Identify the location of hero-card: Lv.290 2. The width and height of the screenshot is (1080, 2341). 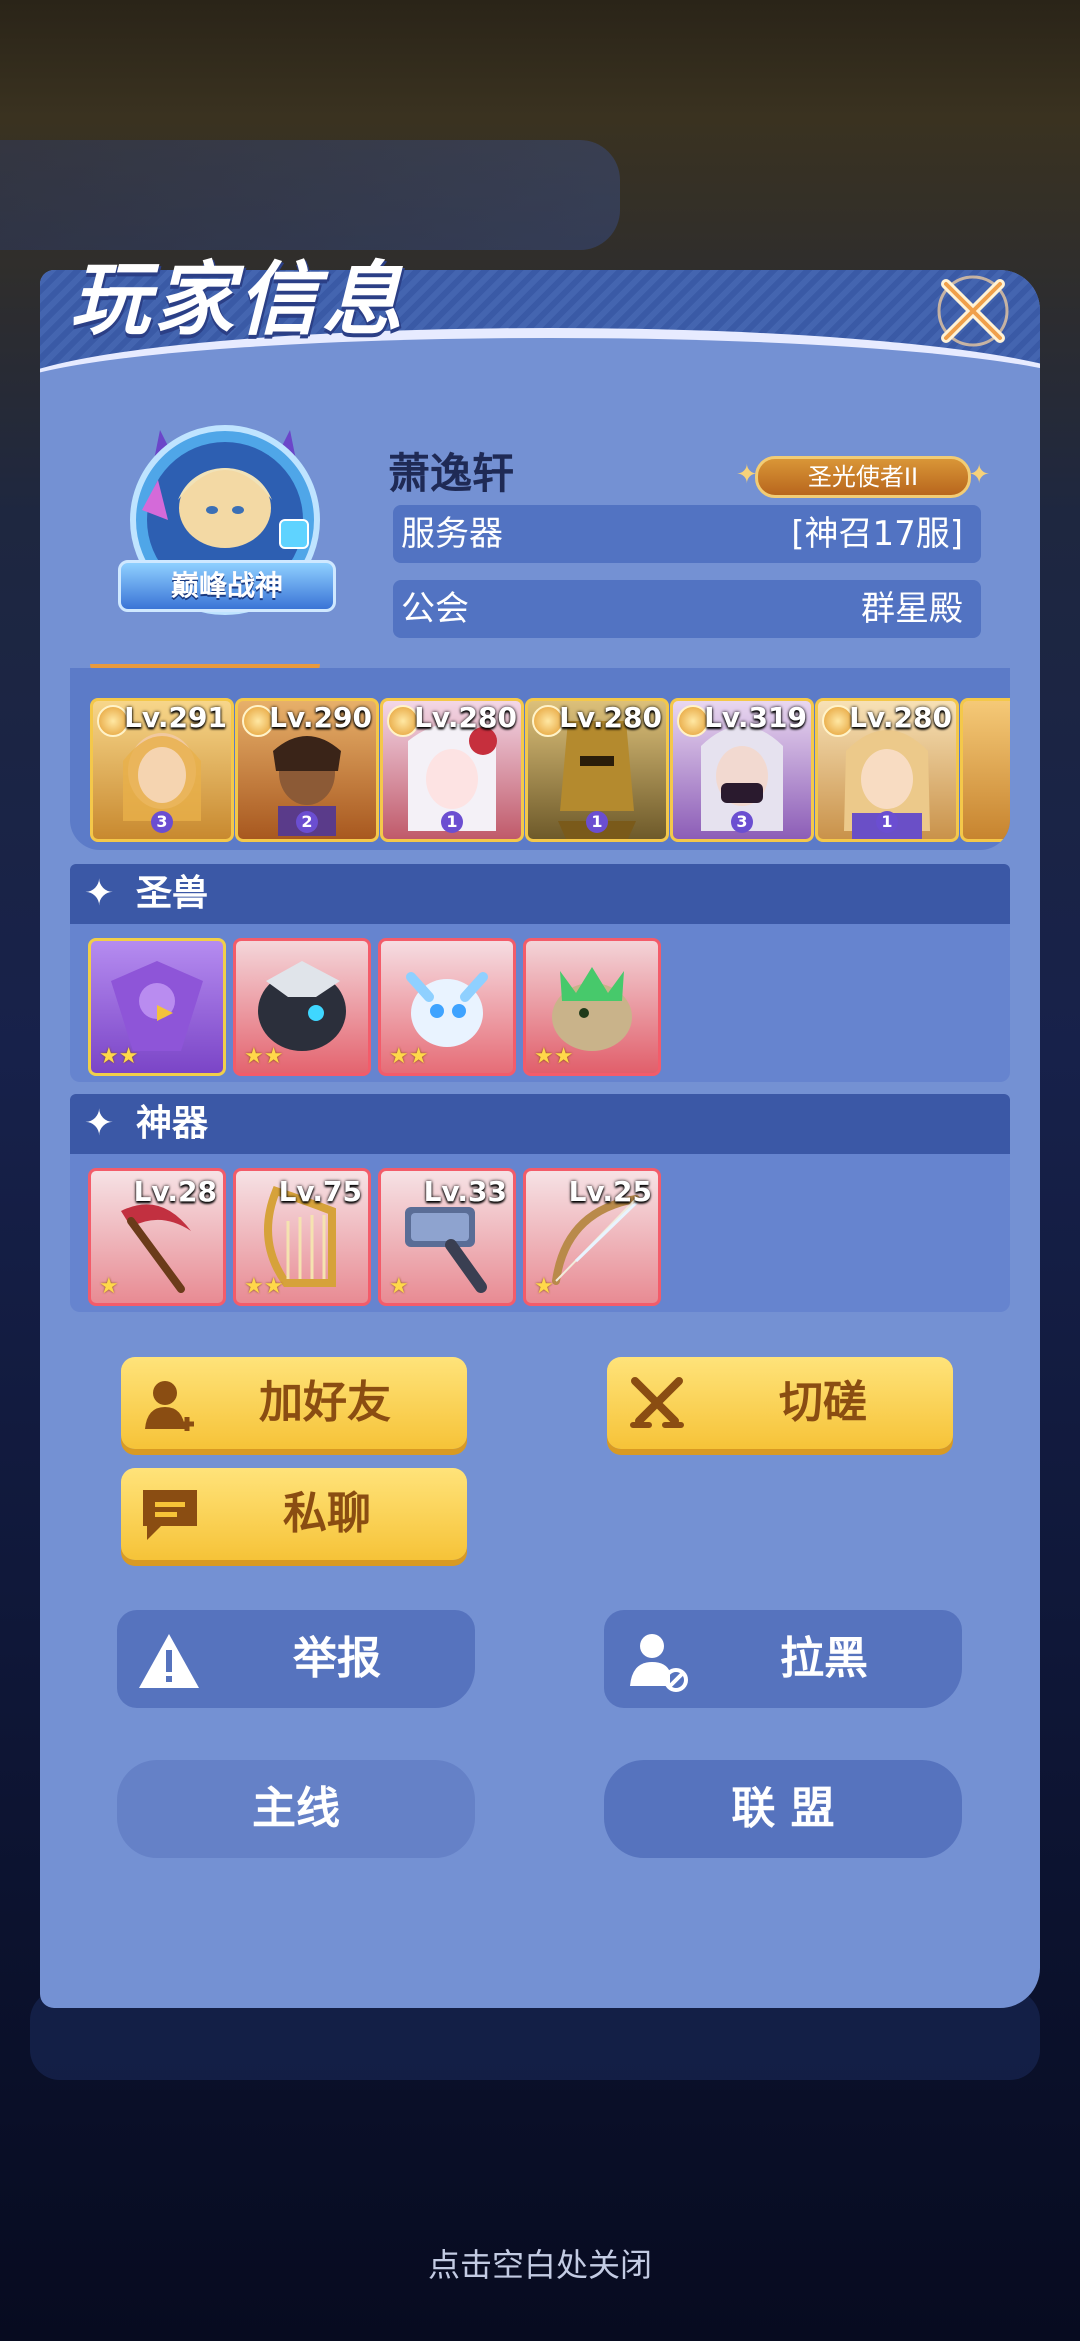
(307, 770).